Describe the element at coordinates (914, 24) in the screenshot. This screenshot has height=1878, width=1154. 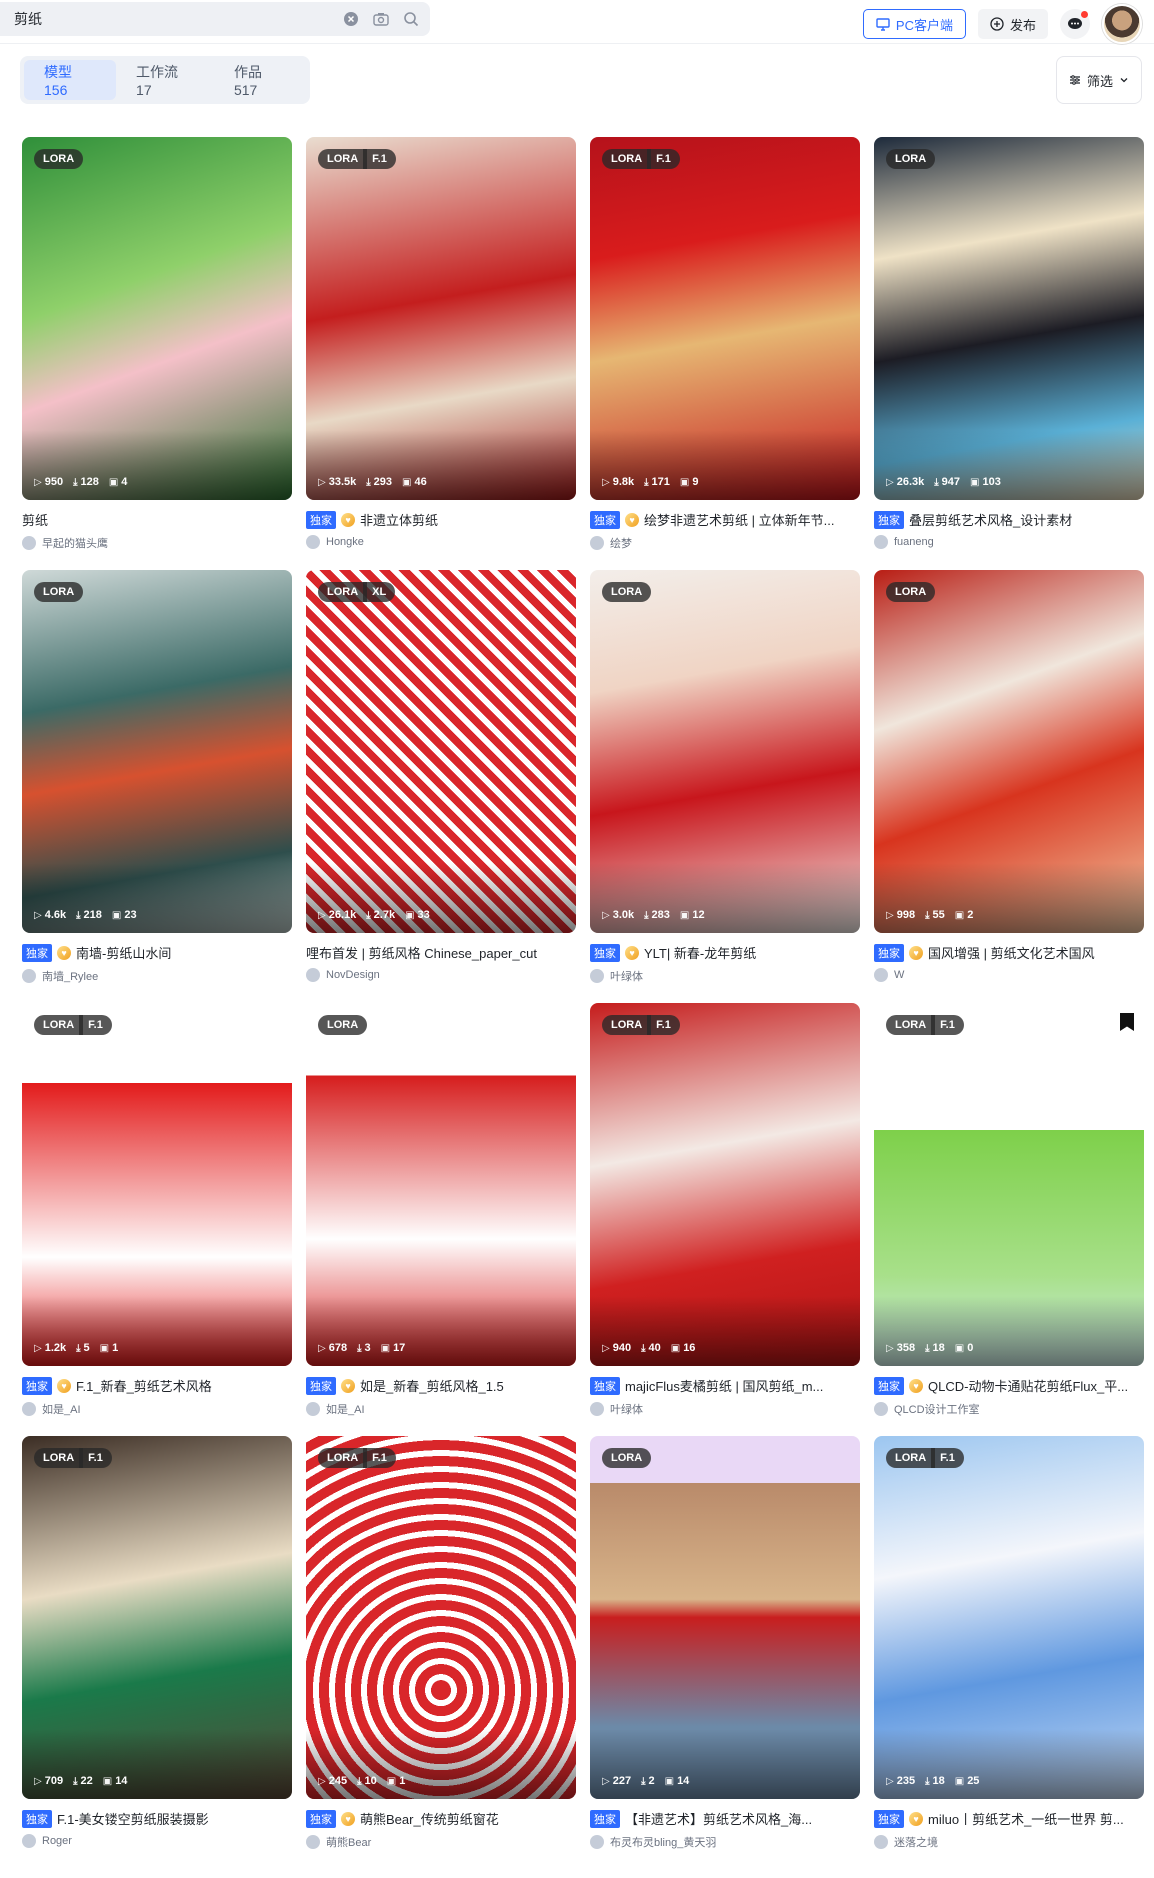
I see `pc-client-button: PC客户端` at that location.